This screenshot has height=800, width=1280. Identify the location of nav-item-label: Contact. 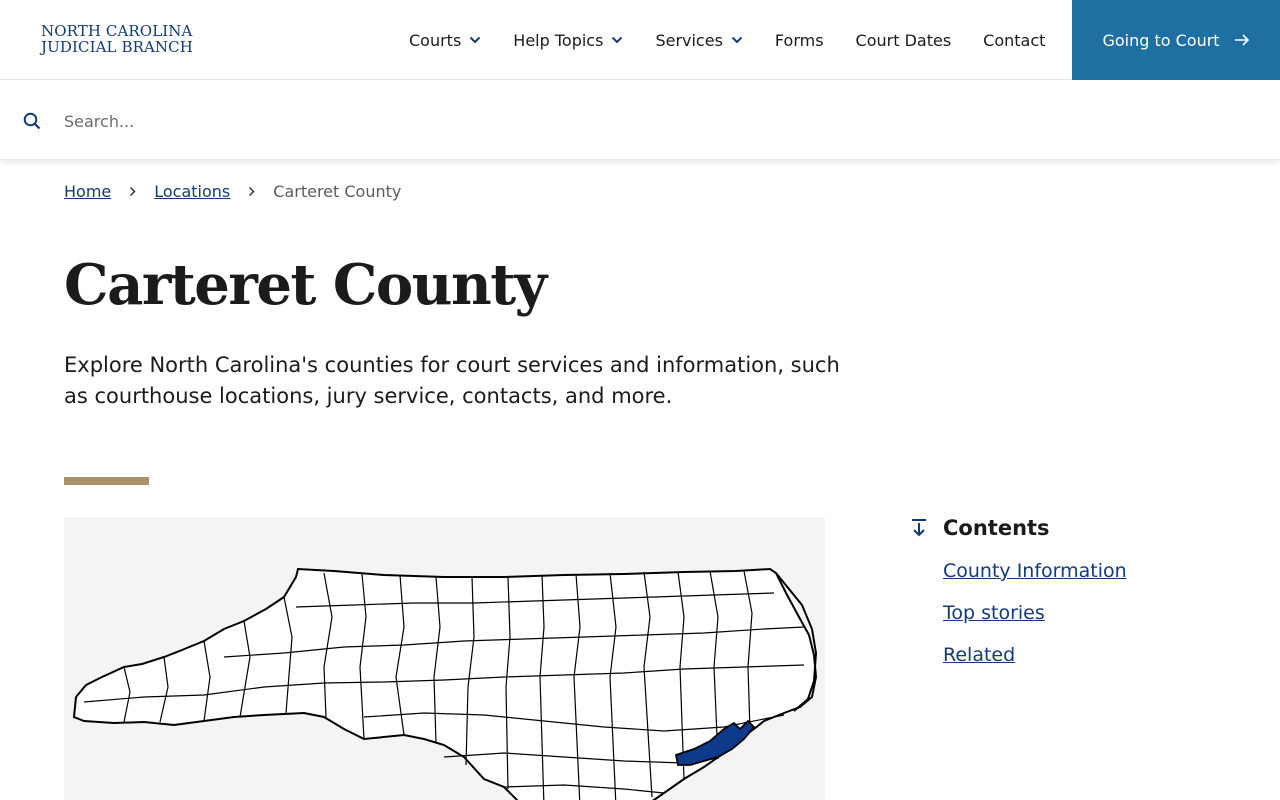
(1014, 40).